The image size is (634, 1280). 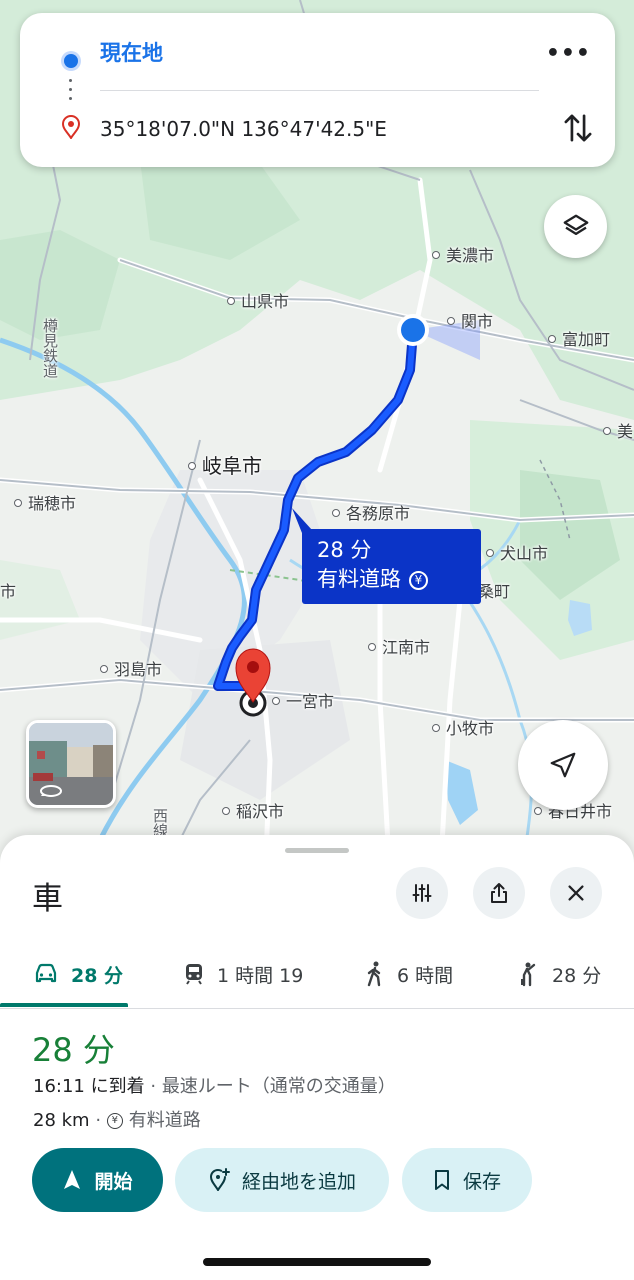 What do you see at coordinates (371, 512) in the screenshot?
I see `map-label-kakamigahara: 各務原市` at bounding box center [371, 512].